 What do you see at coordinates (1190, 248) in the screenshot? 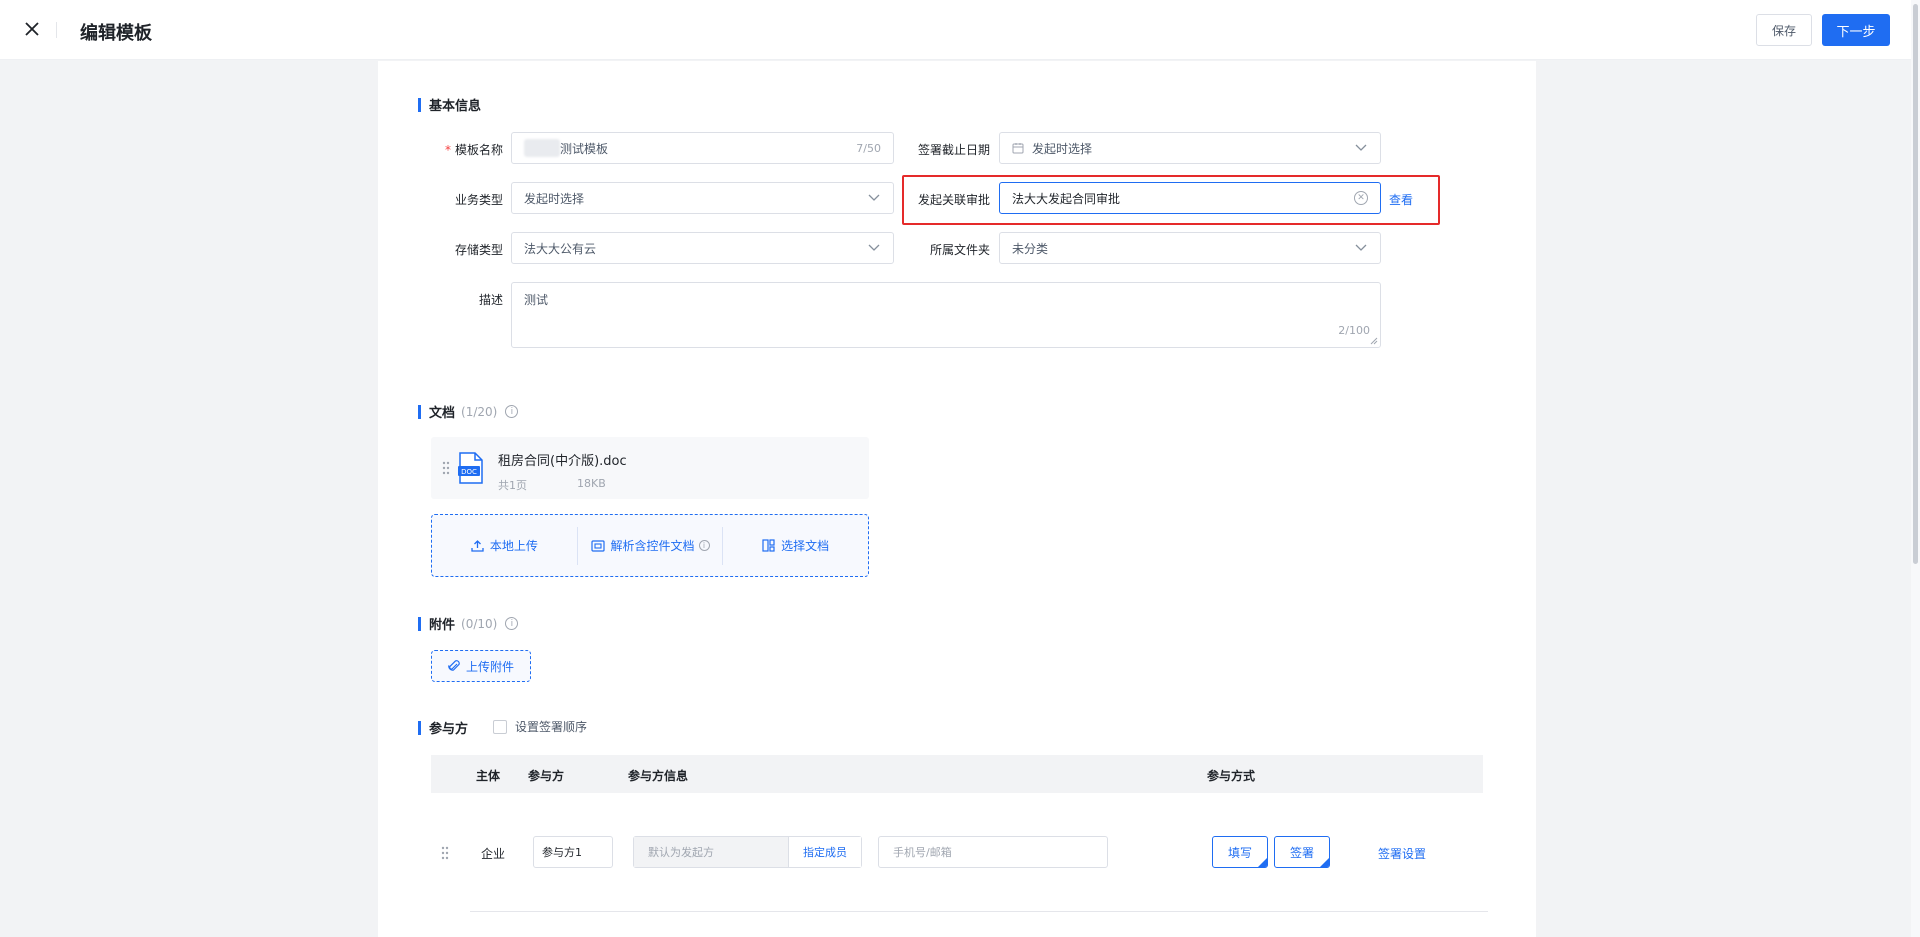
I see `folder-select: 未分类` at bounding box center [1190, 248].